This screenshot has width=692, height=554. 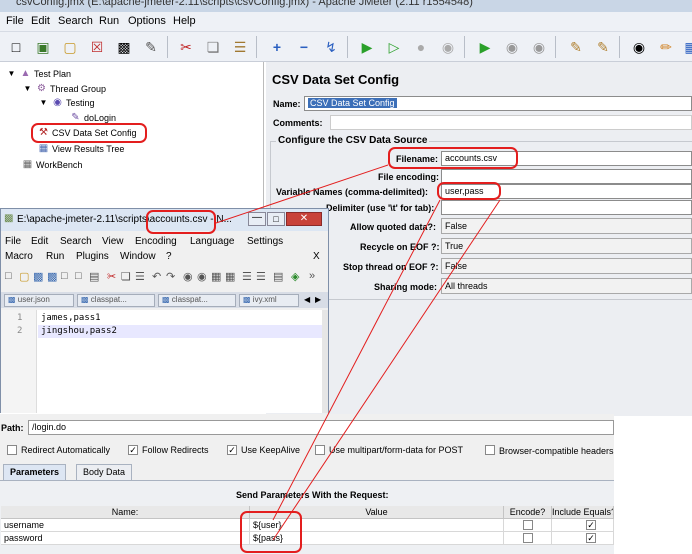 I want to click on np-menu-search: Search, so click(x=76, y=241).